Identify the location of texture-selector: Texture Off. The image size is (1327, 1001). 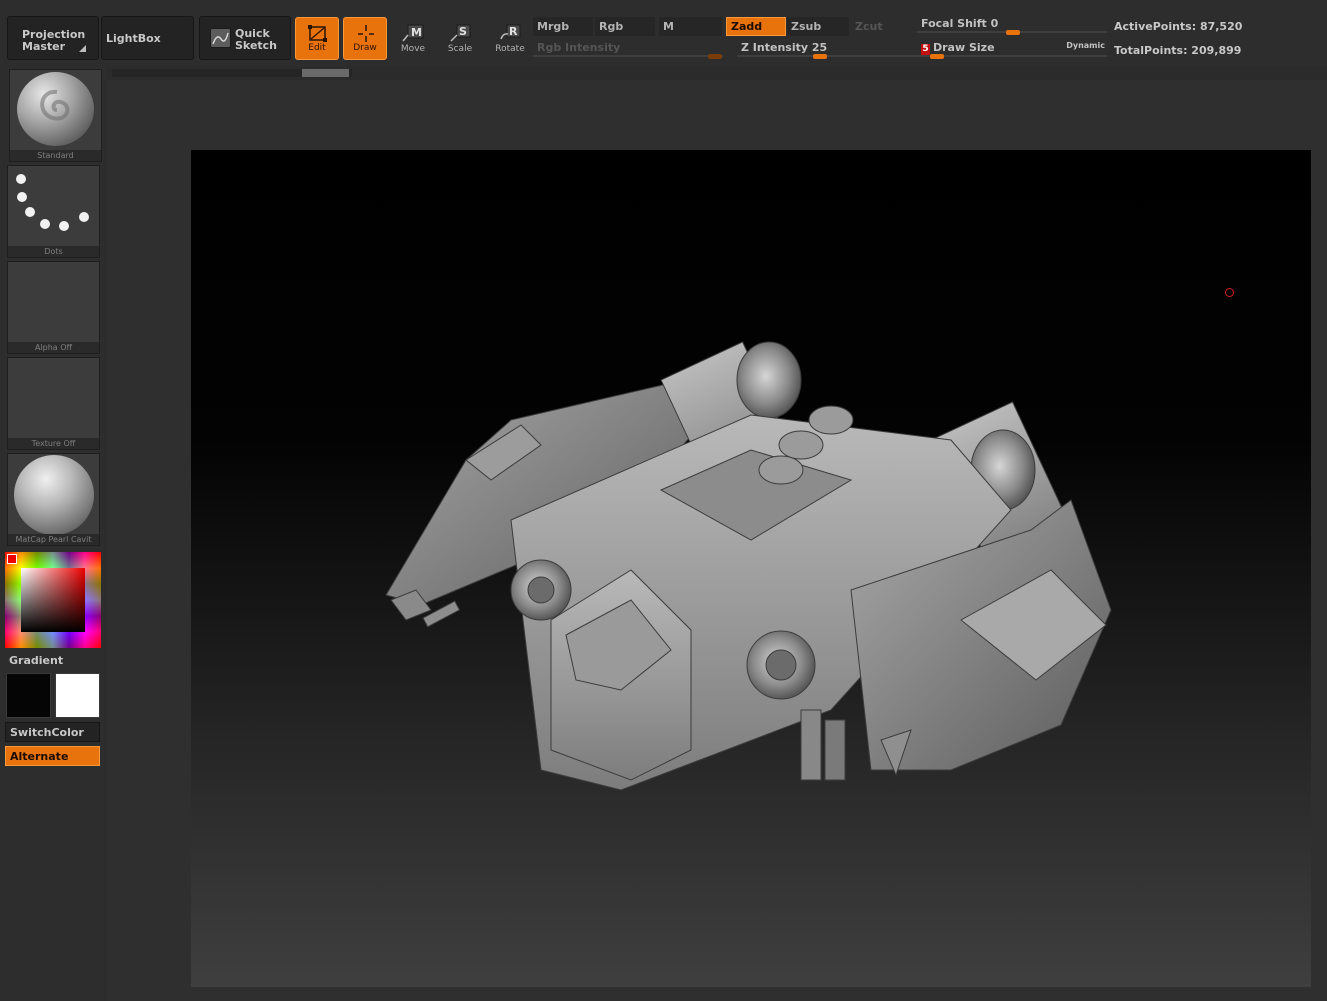
(53, 403).